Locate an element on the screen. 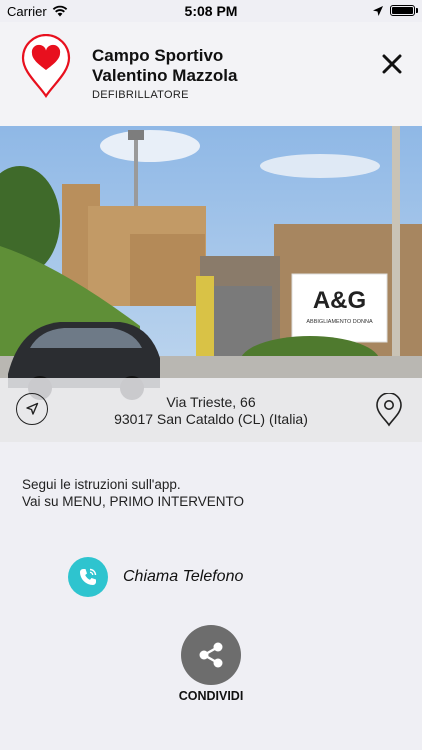 The height and width of the screenshot is (750, 422). battery-tip is located at coordinates (417, 10).